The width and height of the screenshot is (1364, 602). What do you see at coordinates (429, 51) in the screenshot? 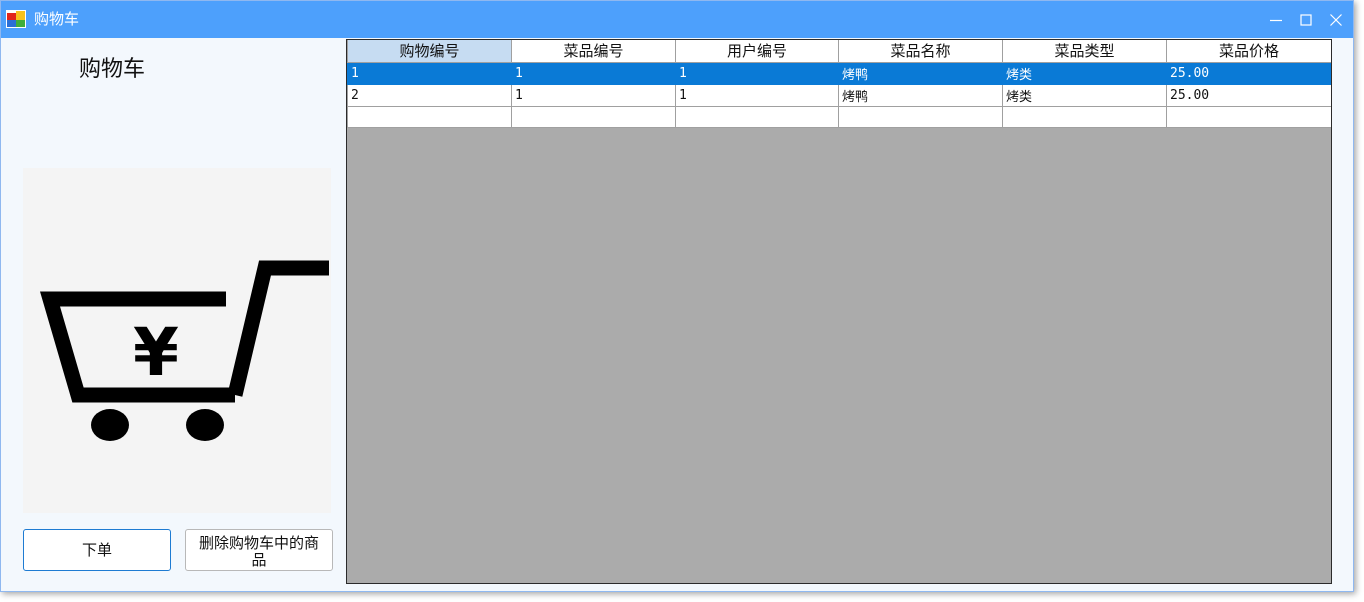
I see `column-header-cart-id: 购物编号` at bounding box center [429, 51].